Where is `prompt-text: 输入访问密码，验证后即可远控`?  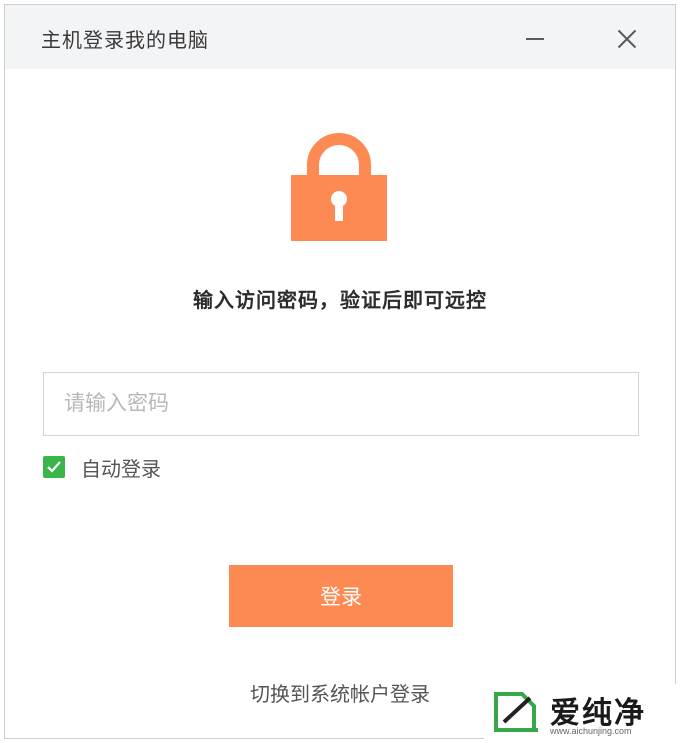 prompt-text: 输入访问密码，验证后即可远控 is located at coordinates (340, 301).